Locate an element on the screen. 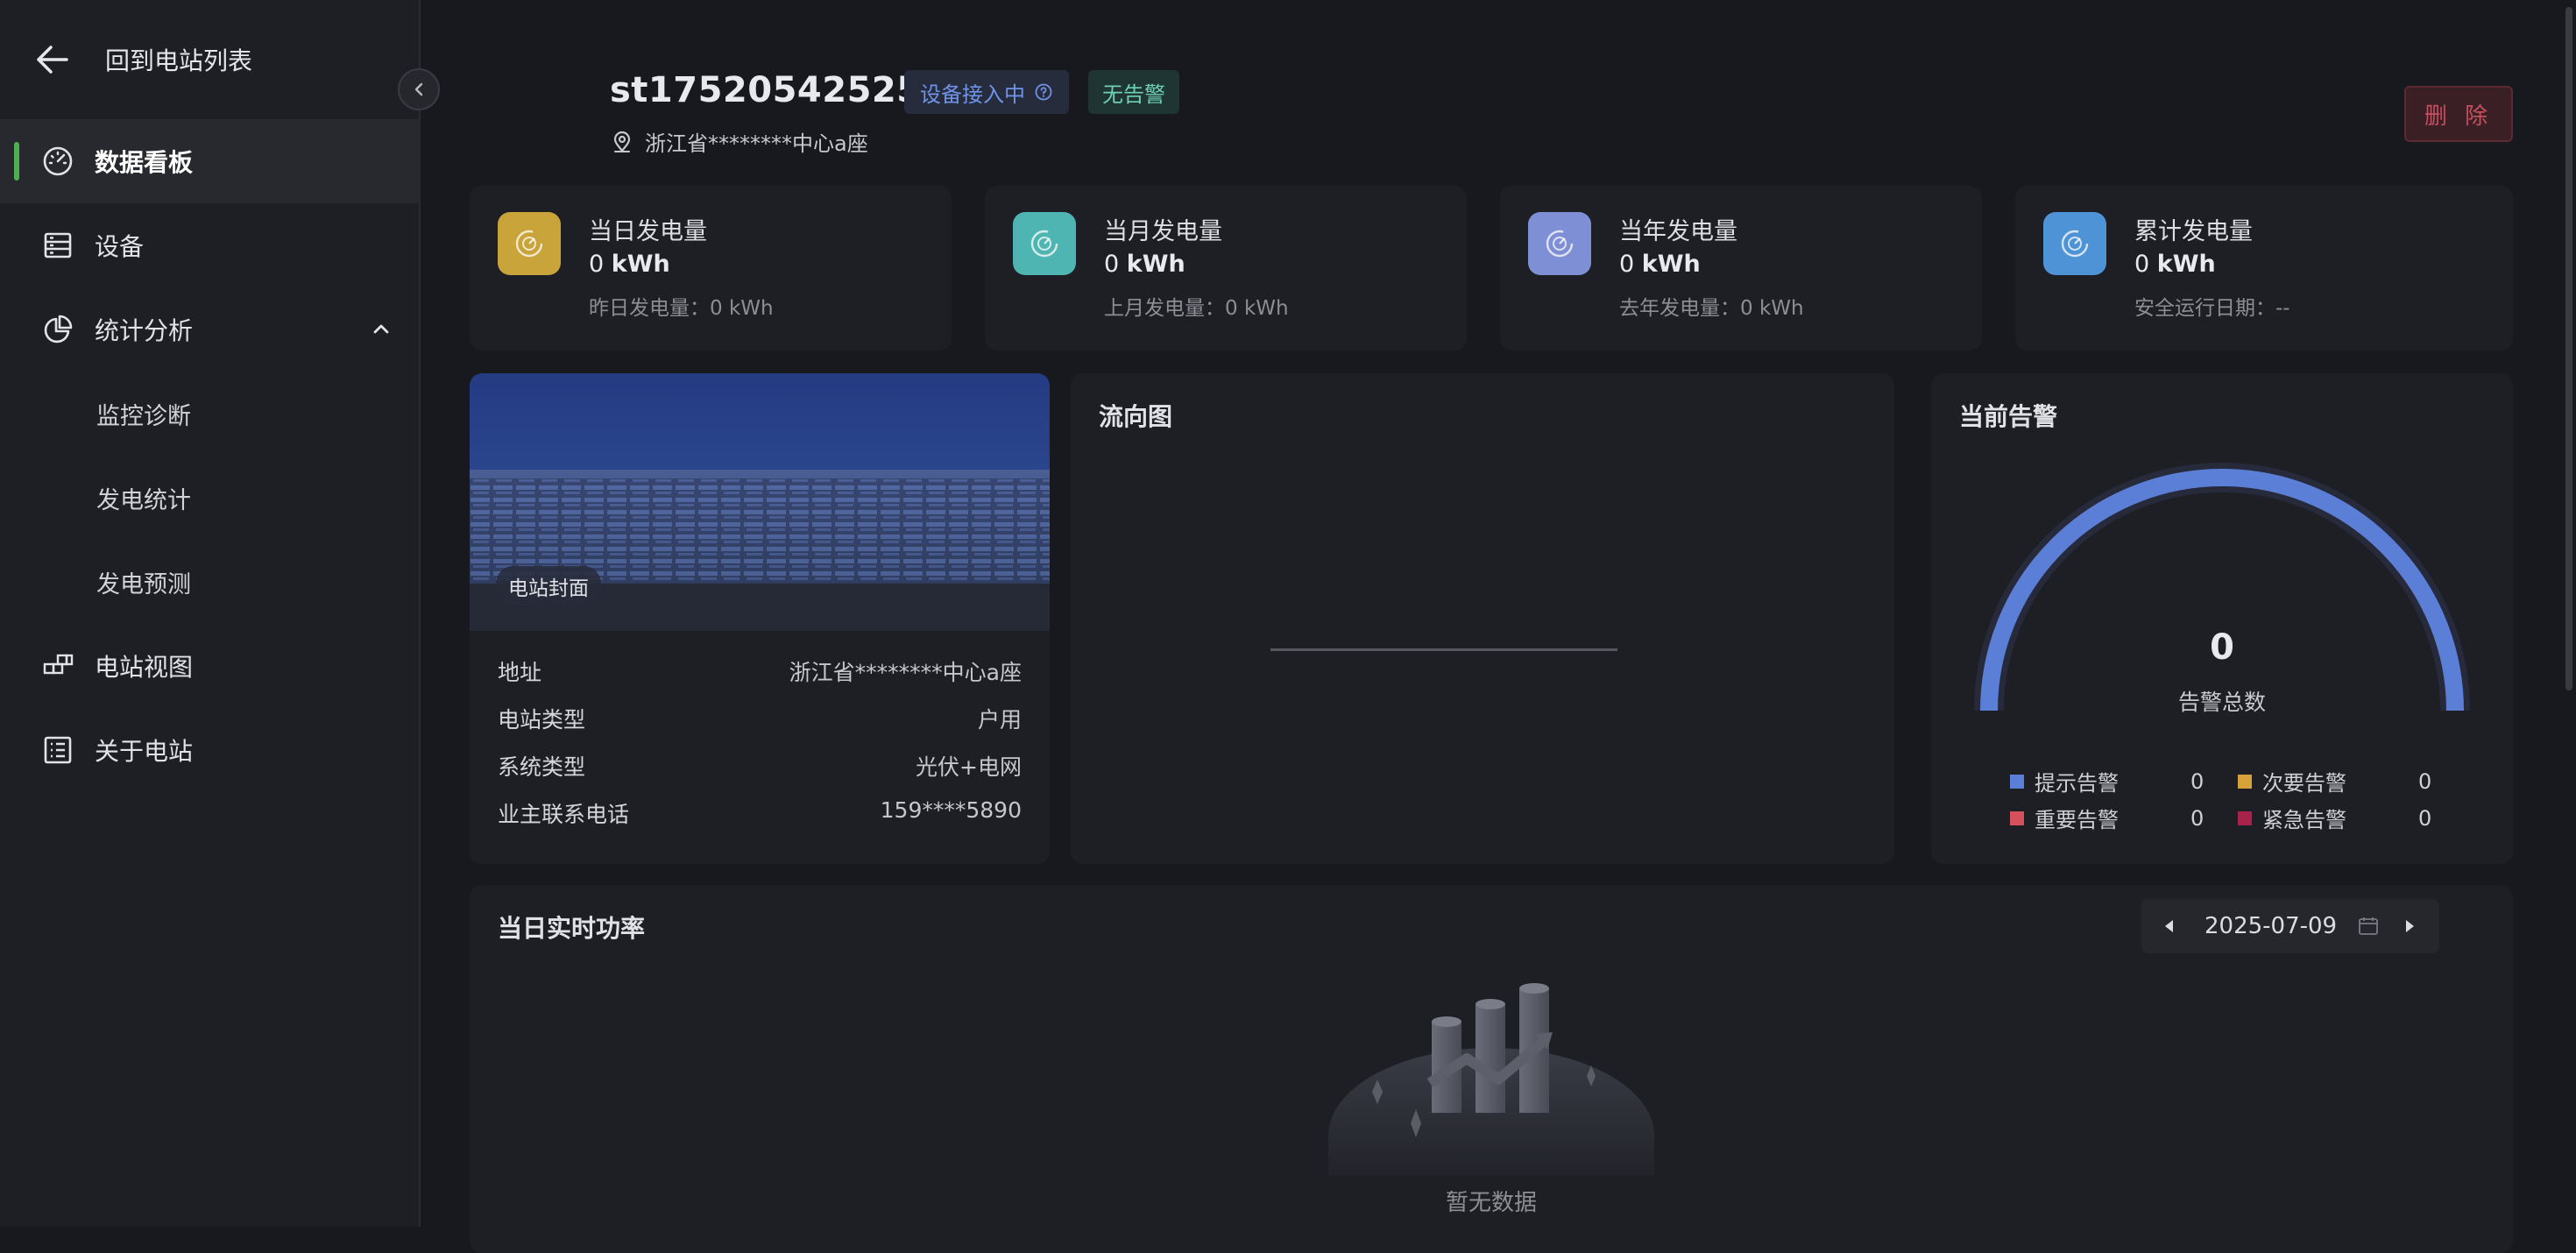 The height and width of the screenshot is (1253, 2576). arrow-left-icon is located at coordinates (52, 60).